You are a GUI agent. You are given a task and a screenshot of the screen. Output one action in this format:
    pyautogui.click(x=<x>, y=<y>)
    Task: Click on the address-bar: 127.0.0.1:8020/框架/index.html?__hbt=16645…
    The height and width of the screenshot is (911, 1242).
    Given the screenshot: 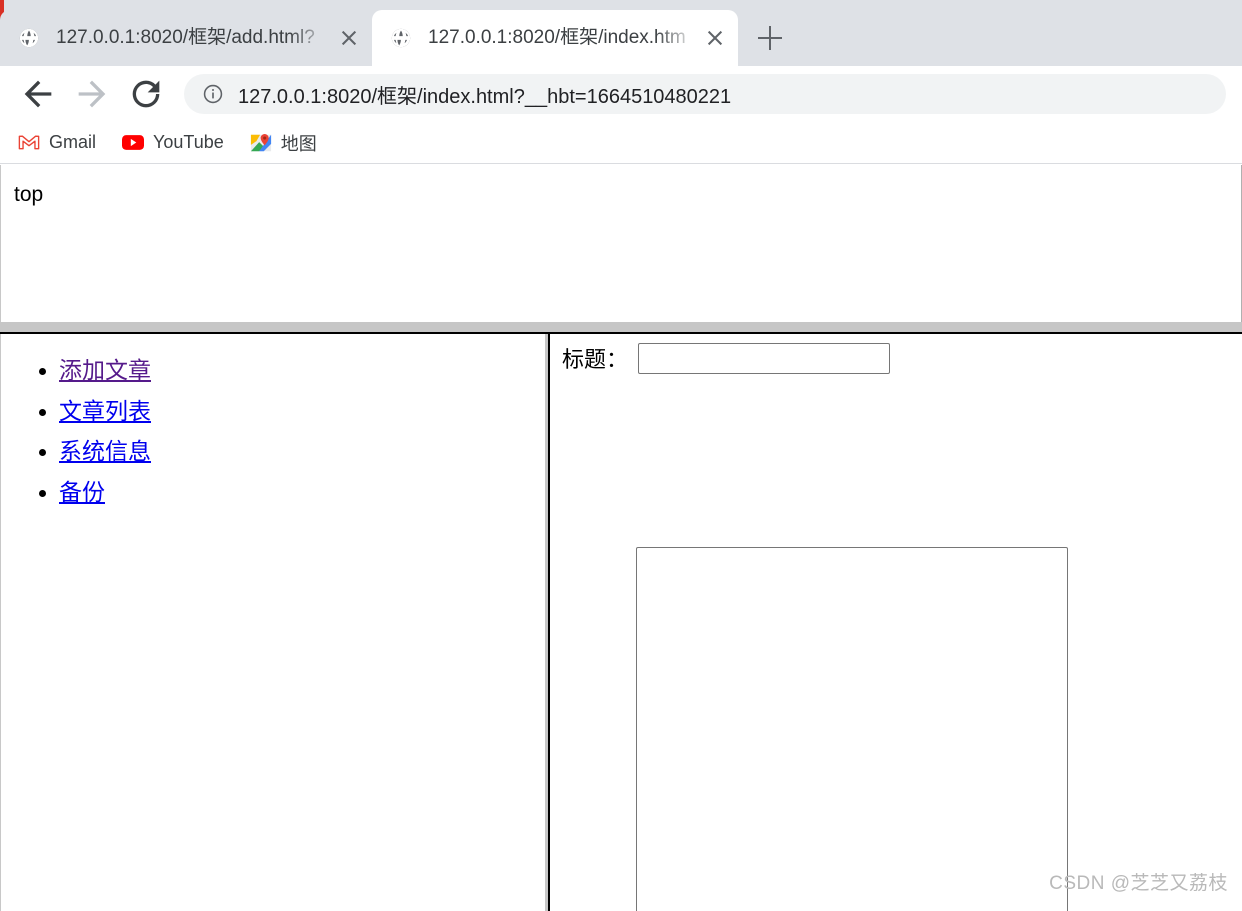 What is the action you would take?
    pyautogui.click(x=705, y=94)
    